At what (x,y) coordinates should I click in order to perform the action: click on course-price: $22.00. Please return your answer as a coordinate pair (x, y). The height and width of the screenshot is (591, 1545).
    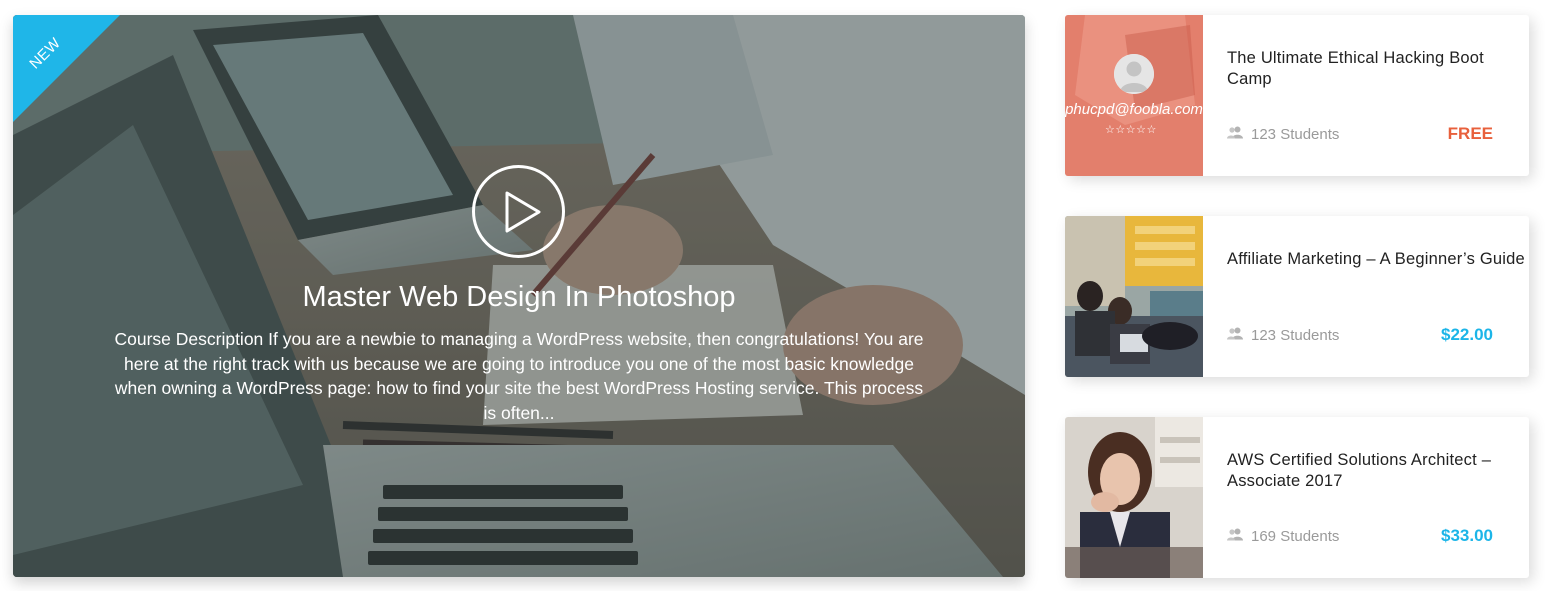
    Looking at the image, I should click on (1467, 334).